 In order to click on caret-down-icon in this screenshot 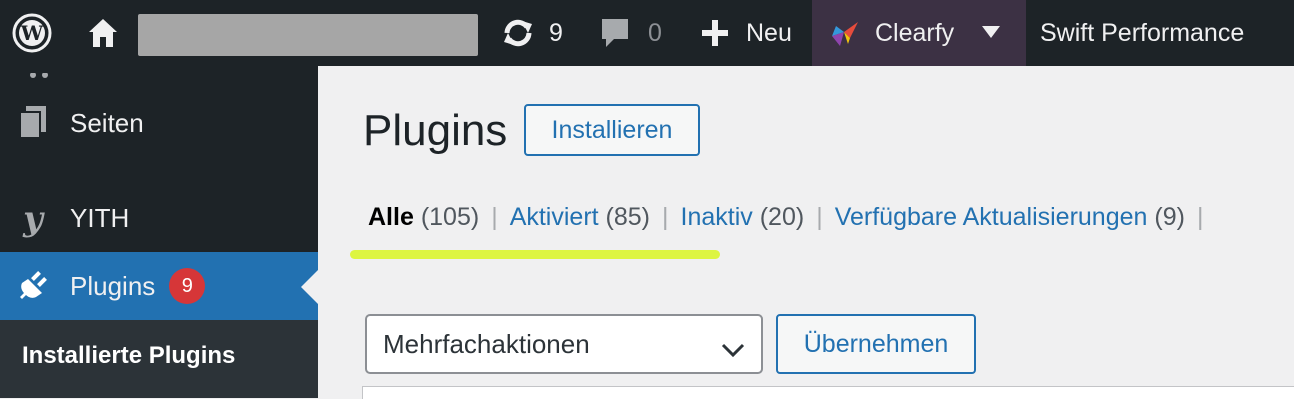, I will do `click(991, 33)`.